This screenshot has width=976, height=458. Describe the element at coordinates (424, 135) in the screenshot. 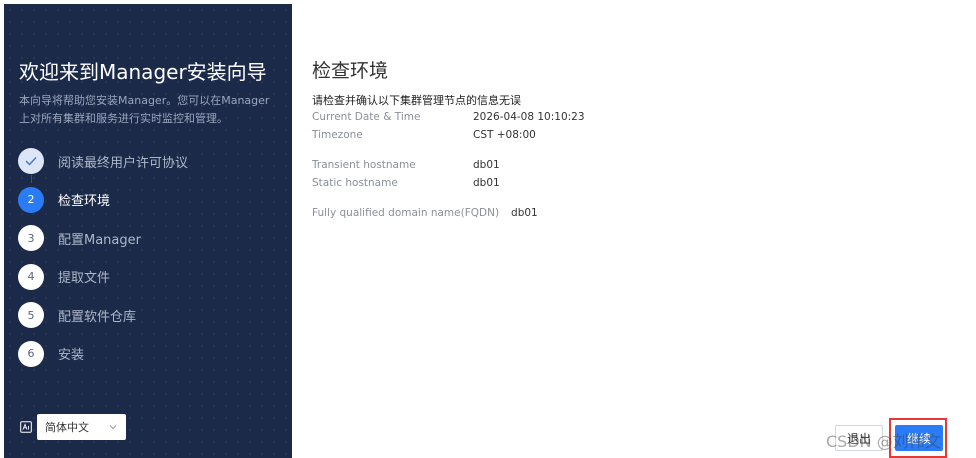

I see `field-timezone: Timezone CST +08:00` at that location.